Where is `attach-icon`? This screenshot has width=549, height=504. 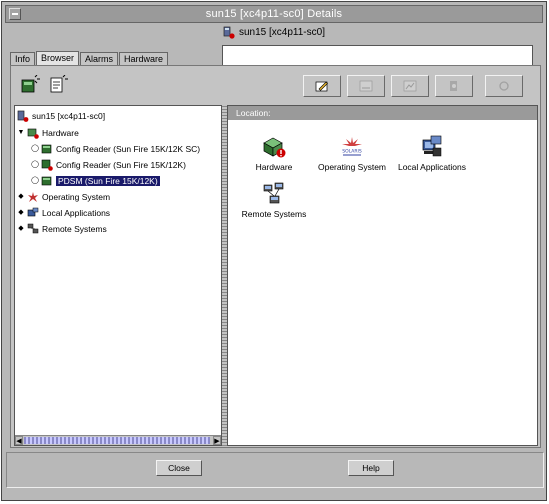
attach-icon is located at coordinates (454, 86).